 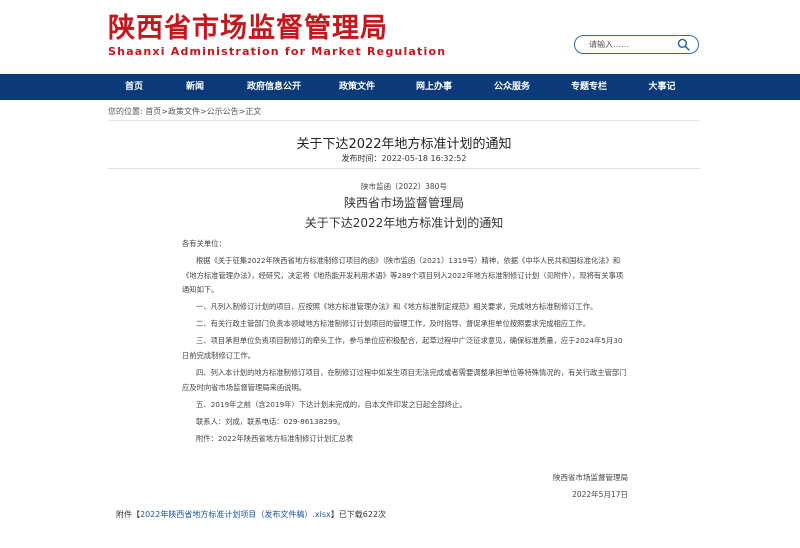 What do you see at coordinates (253, 111) in the screenshot?
I see `breadcrumb-current: 正文` at bounding box center [253, 111].